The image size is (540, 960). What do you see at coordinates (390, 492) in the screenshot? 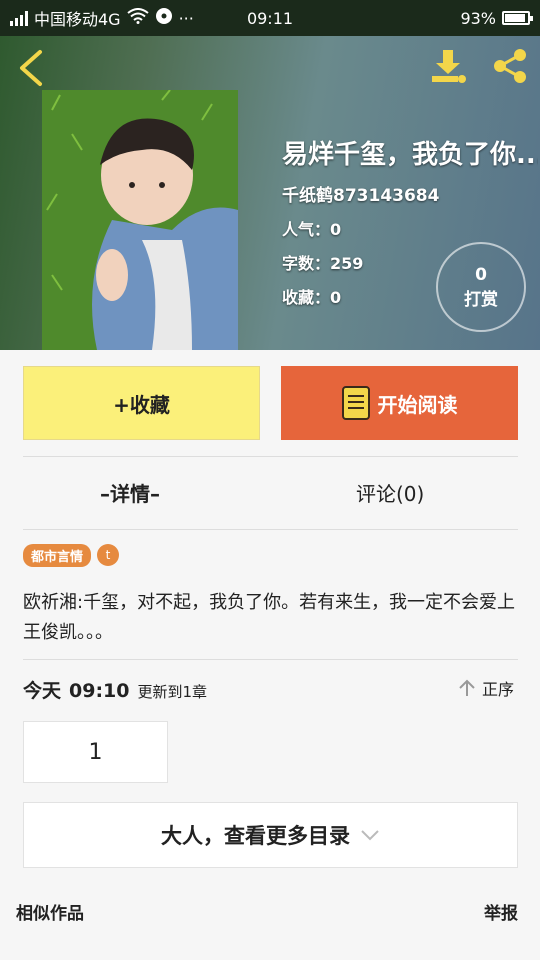
I see `tab-comments: 评论(0)` at bounding box center [390, 492].